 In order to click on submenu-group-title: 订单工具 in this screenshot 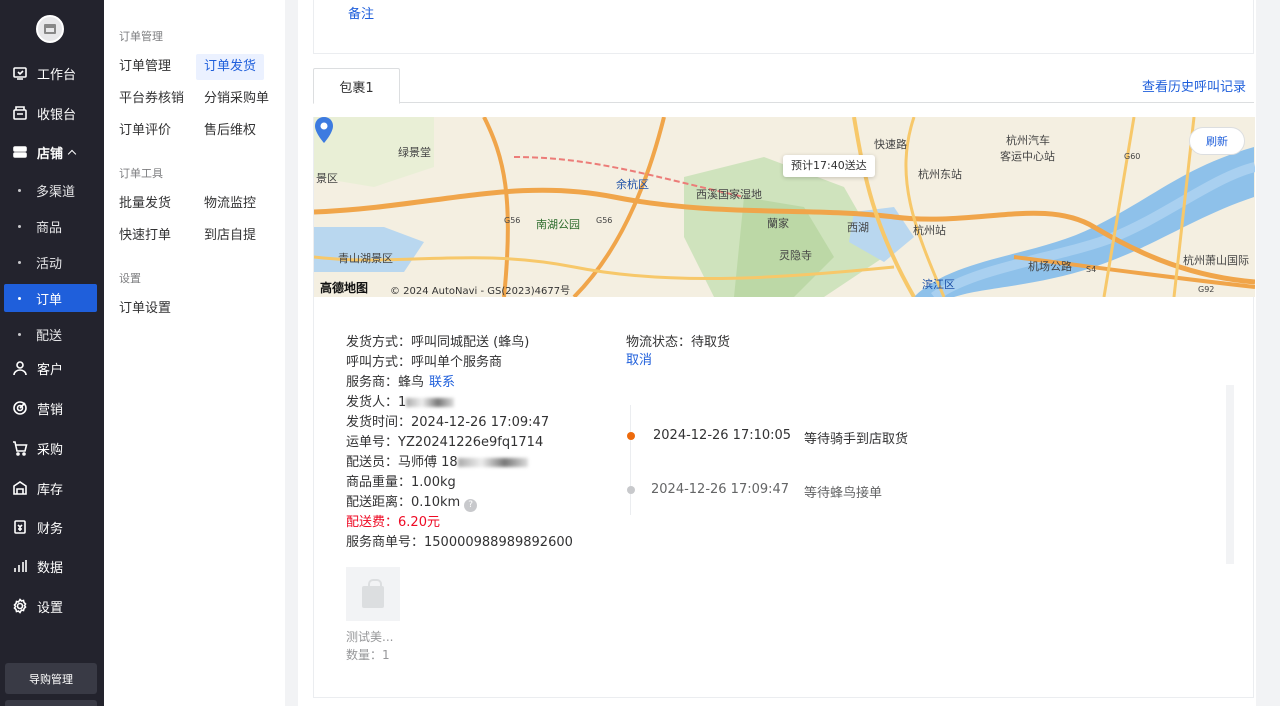, I will do `click(141, 173)`.